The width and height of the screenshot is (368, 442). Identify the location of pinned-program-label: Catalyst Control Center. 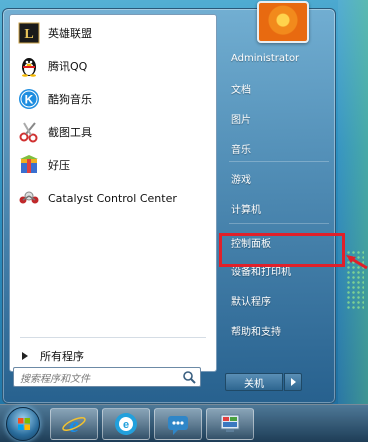
(112, 198).